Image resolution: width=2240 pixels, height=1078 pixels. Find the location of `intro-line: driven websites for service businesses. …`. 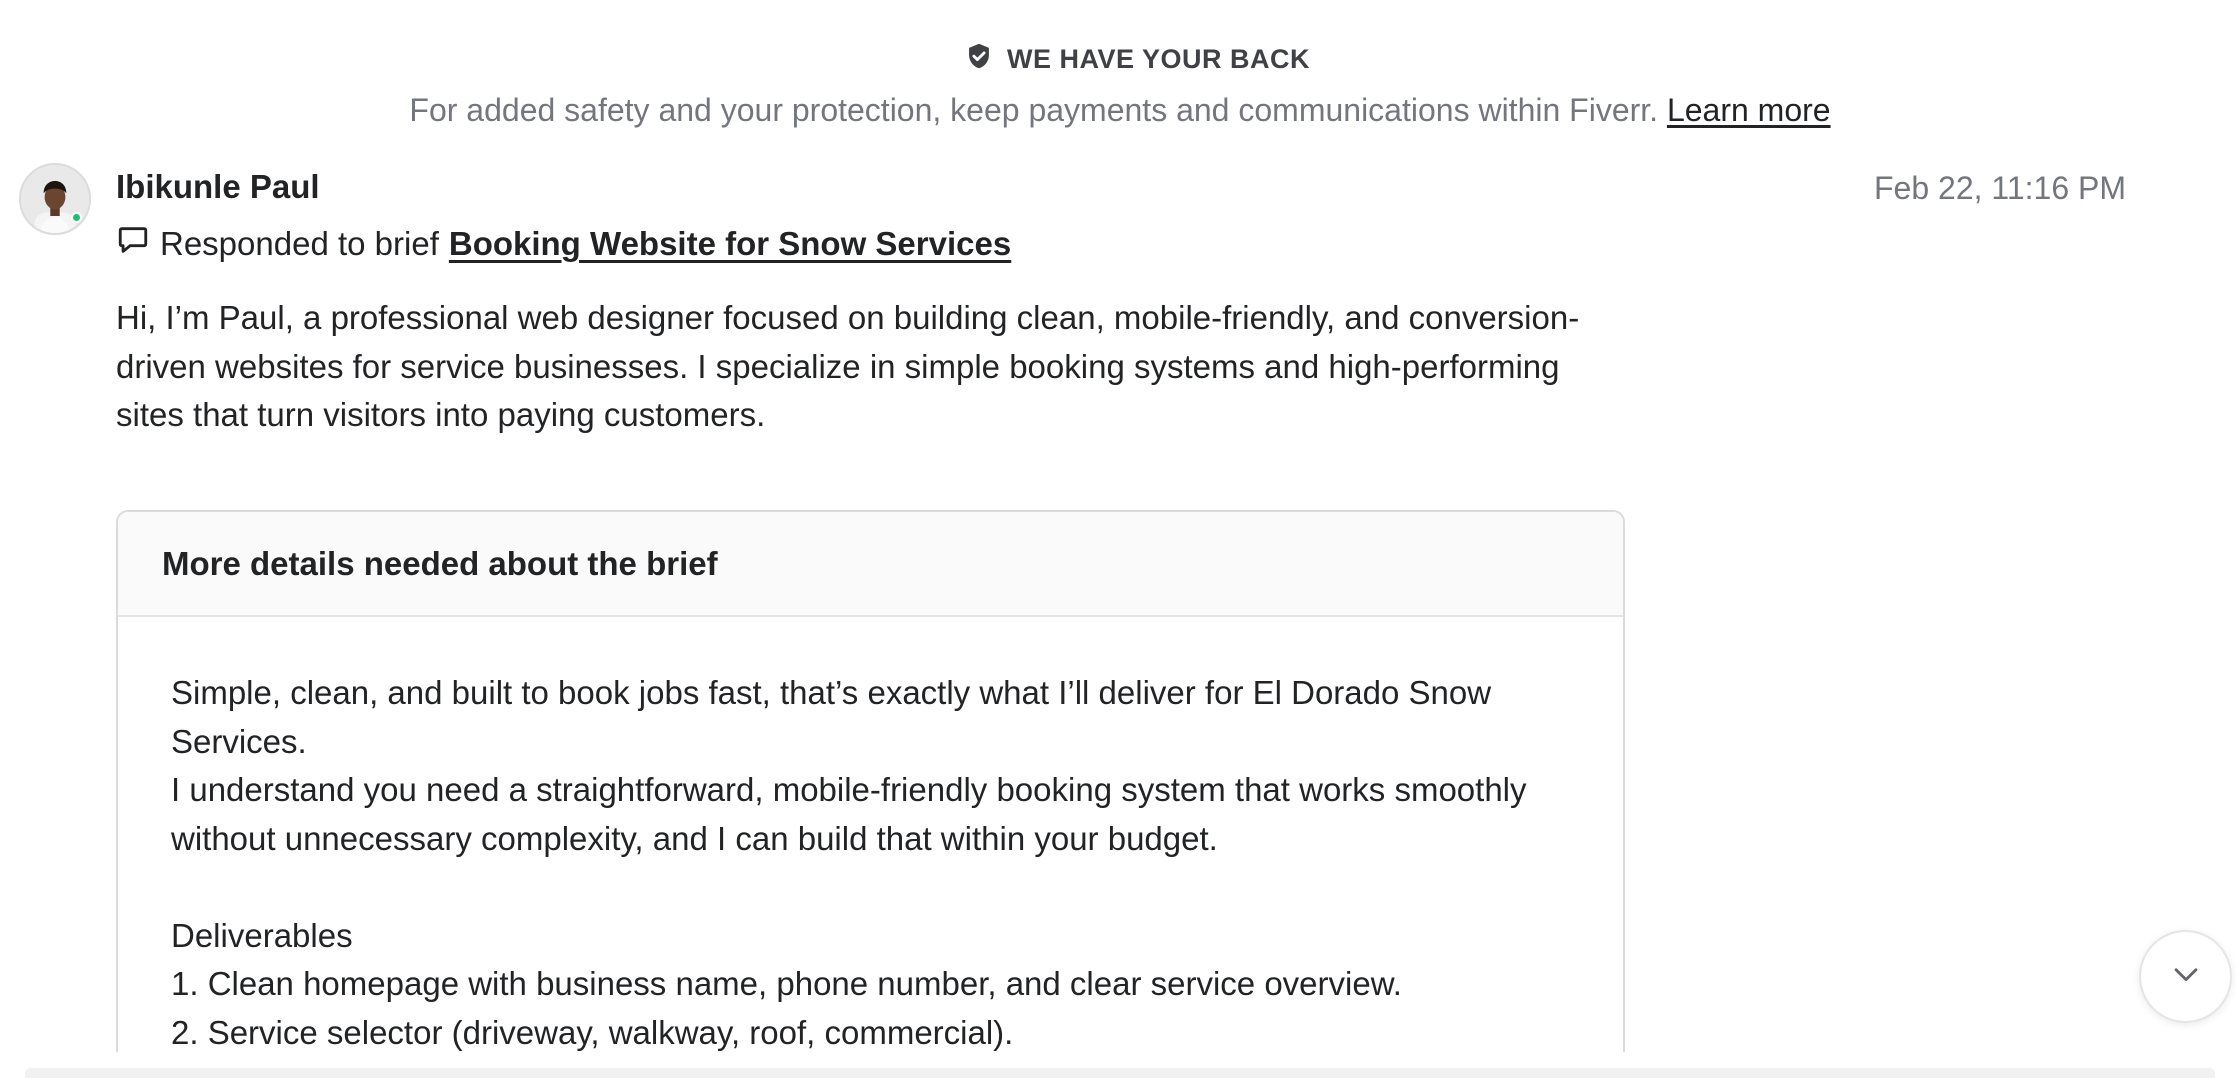

intro-line: driven websites for service businesses. … is located at coordinates (838, 366).